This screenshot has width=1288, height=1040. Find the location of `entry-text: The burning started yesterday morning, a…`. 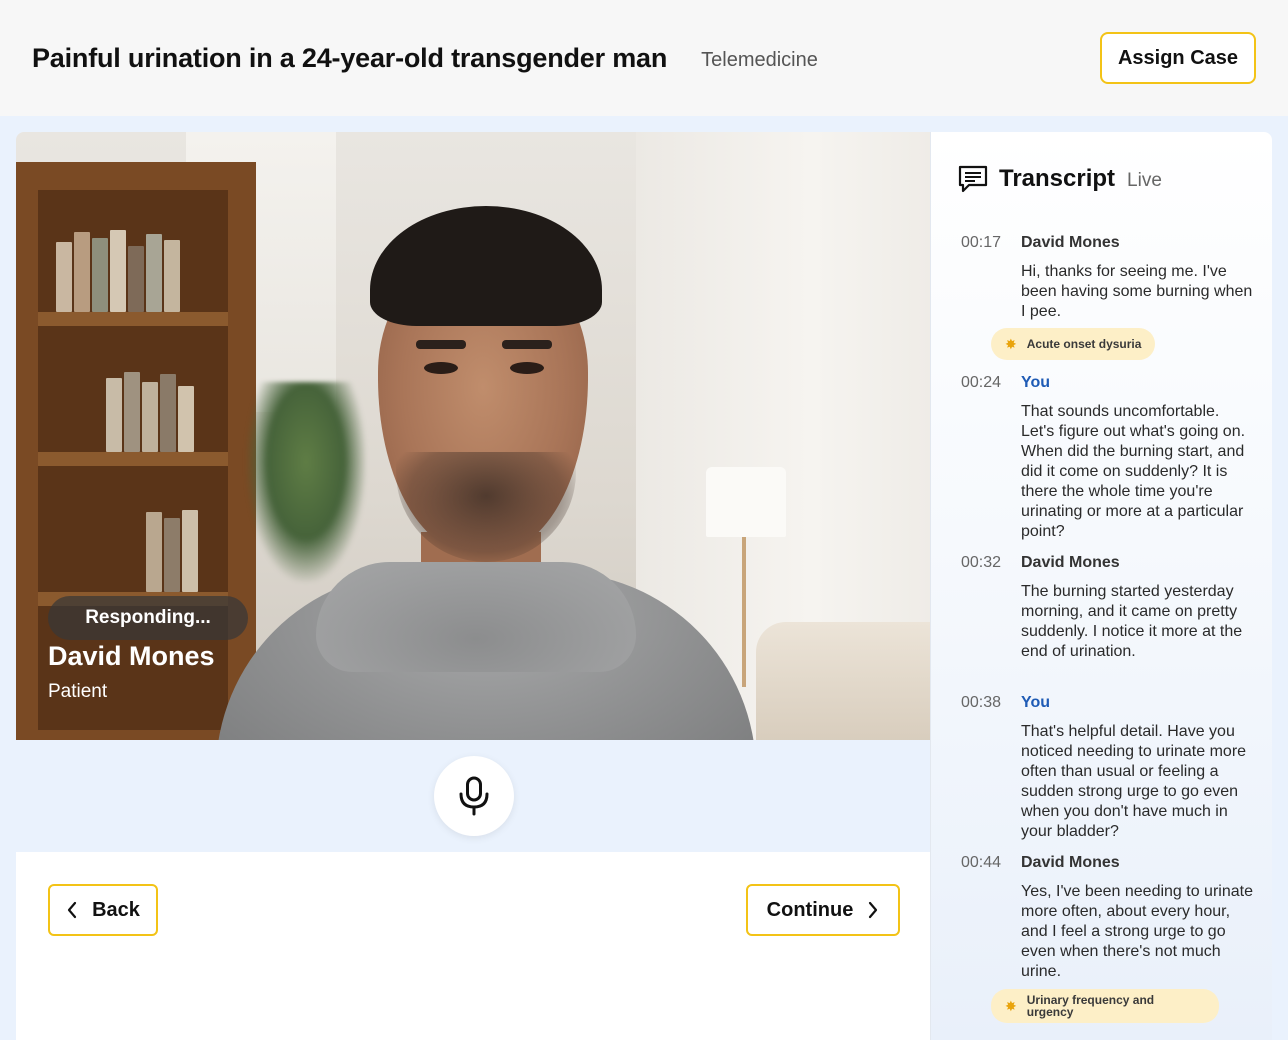

entry-text: The burning started yesterday morning, a… is located at coordinates (1132, 621).